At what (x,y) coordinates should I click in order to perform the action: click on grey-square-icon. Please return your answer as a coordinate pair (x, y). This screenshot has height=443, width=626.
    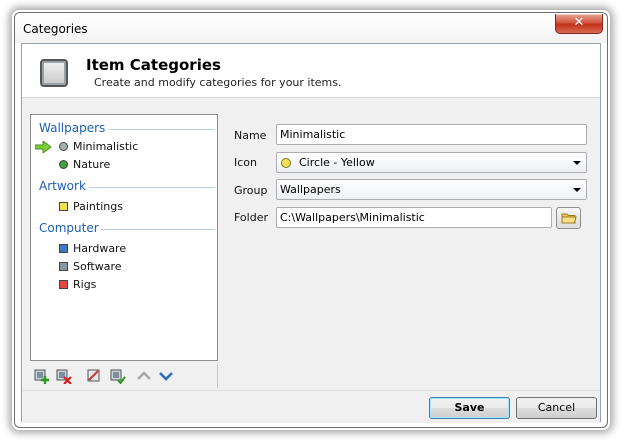
    Looking at the image, I should click on (63, 266).